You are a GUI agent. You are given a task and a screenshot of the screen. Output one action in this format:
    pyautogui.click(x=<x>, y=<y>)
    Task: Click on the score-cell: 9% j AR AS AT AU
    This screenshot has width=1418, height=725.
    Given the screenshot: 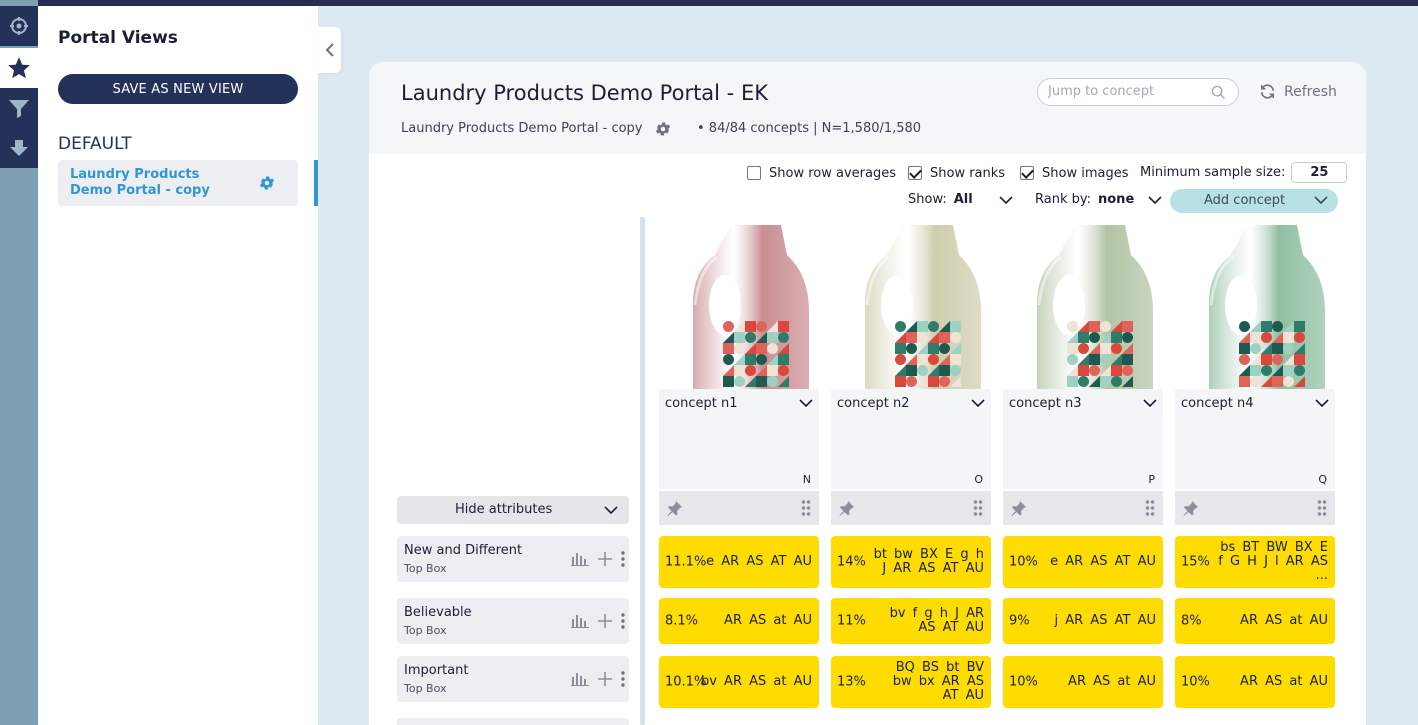 What is the action you would take?
    pyautogui.click(x=1083, y=621)
    